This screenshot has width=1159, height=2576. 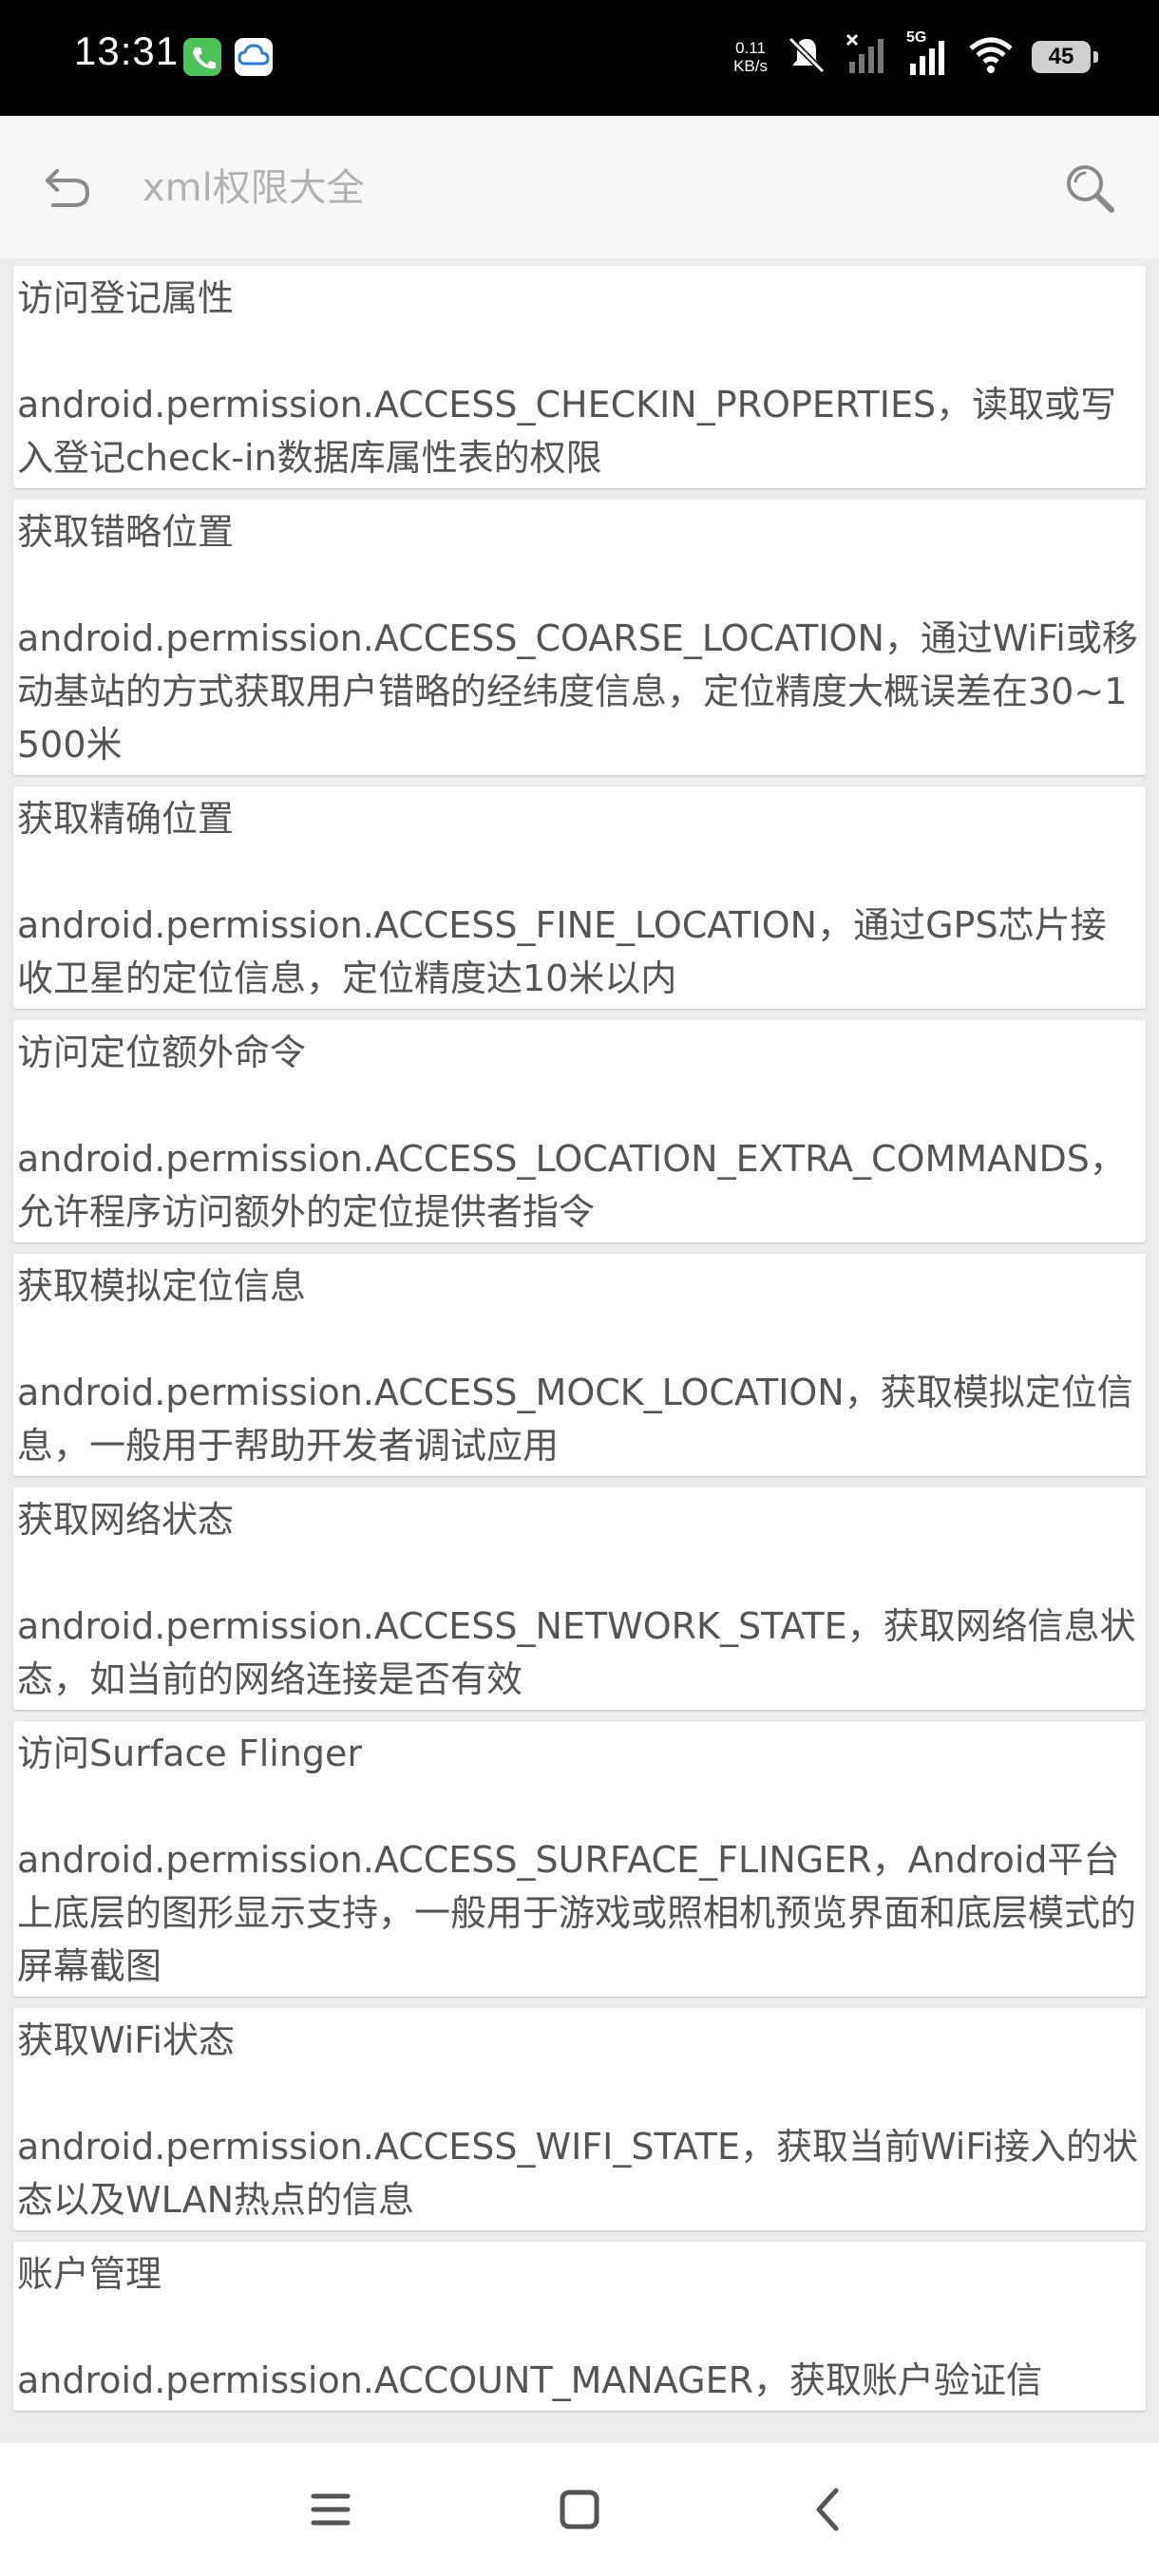 What do you see at coordinates (190, 1753) in the screenshot?
I see `item-title: 访问Surface Flinger` at bounding box center [190, 1753].